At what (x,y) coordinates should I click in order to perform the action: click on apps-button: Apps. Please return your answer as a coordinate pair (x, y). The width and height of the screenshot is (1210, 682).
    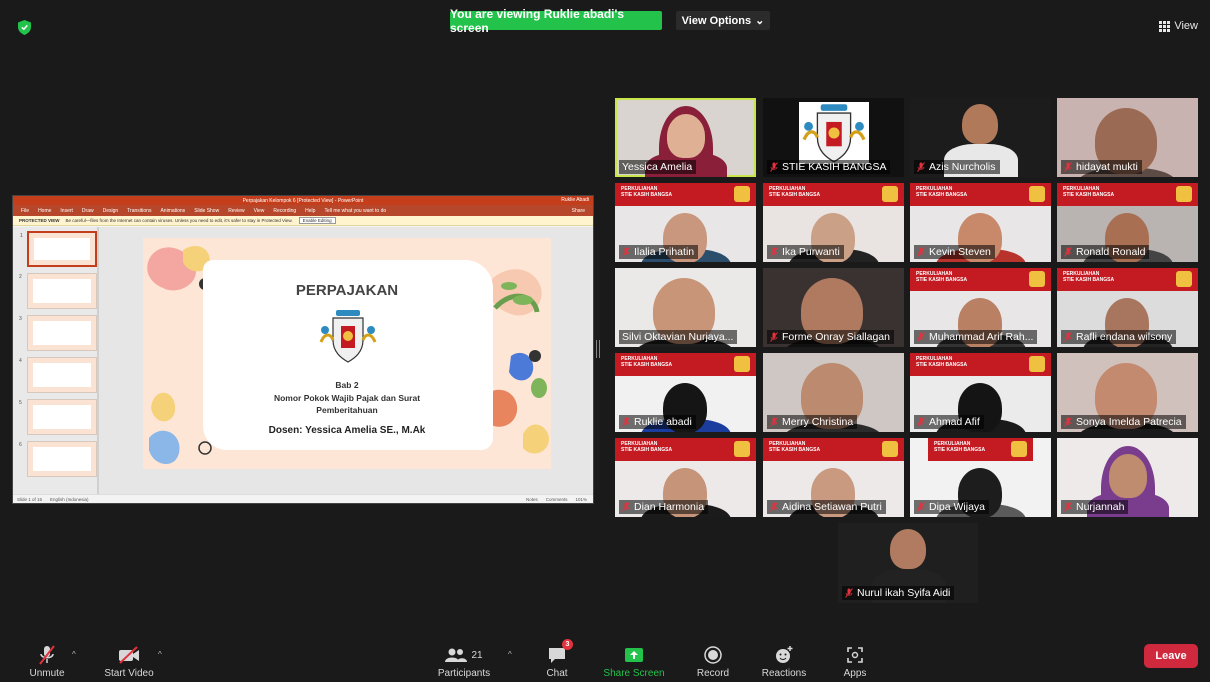
    Looking at the image, I should click on (855, 662).